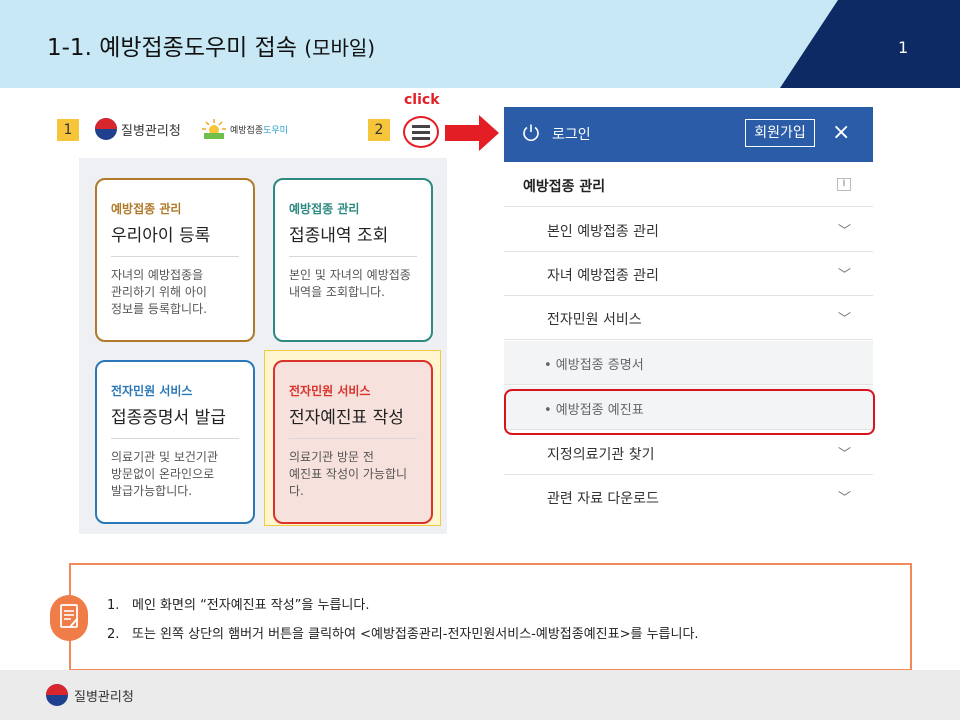 Image resolution: width=960 pixels, height=720 pixels. I want to click on card-vaccination-history: 예방접종 관리 접종내역 조회 본인 및 자녀의 예방접종 내역을 조회합니다., so click(353, 260).